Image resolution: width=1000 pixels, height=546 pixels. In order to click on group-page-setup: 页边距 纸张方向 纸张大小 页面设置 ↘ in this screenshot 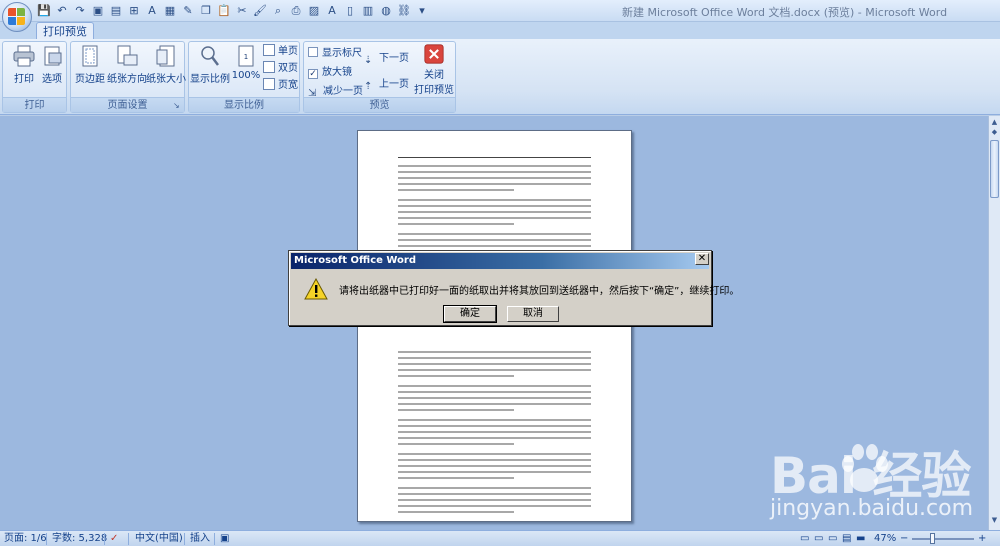, I will do `click(128, 77)`.